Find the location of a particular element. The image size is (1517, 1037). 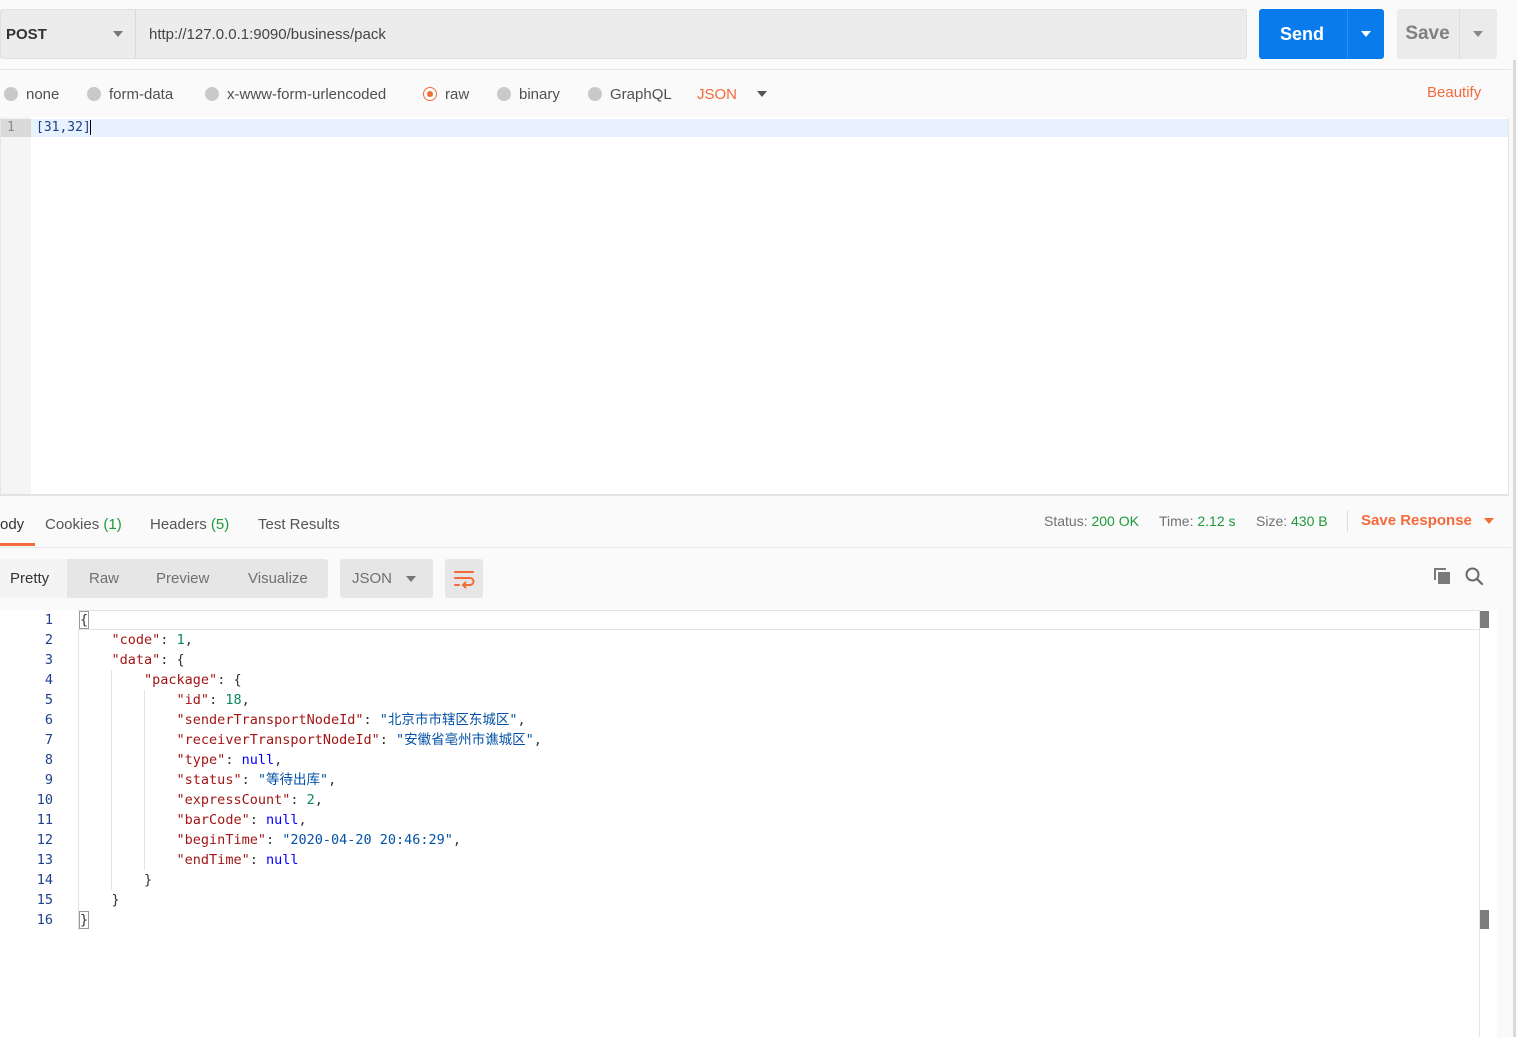

tab-test-results: Test Results is located at coordinates (299, 524).